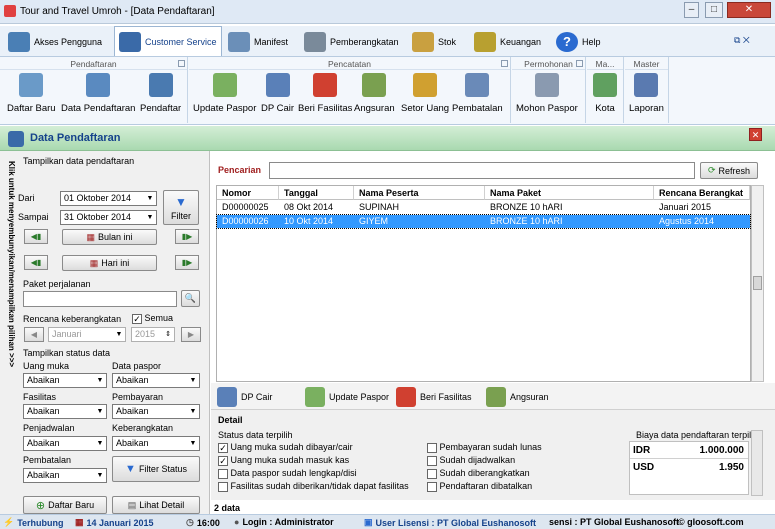 This screenshot has width=775, height=529. Describe the element at coordinates (749, 10) in the screenshot. I see `close-button: ✕` at that location.